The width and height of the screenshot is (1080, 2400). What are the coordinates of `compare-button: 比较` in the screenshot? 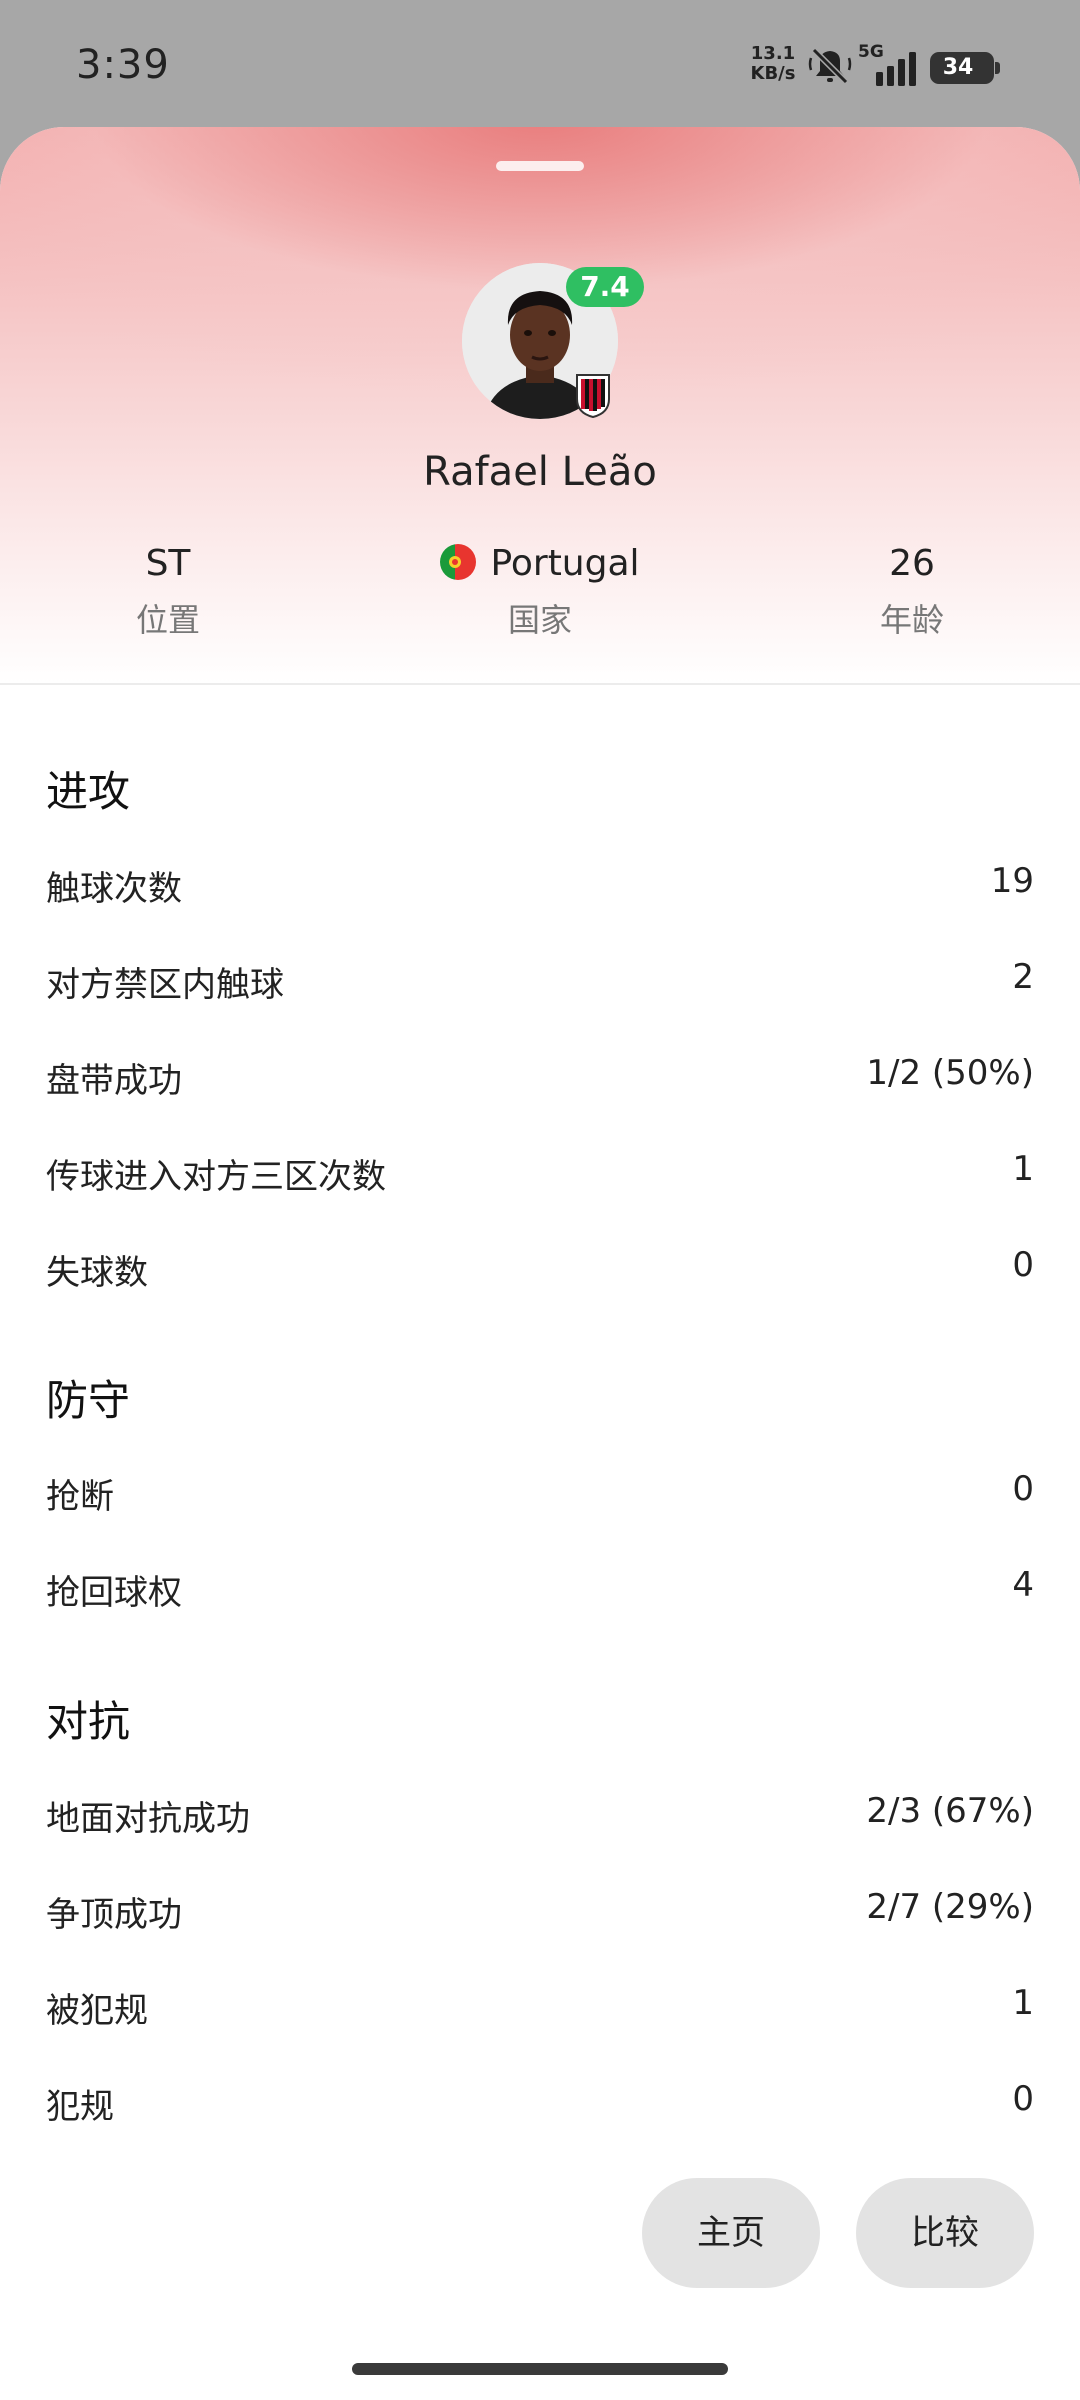 It's located at (945, 2233).